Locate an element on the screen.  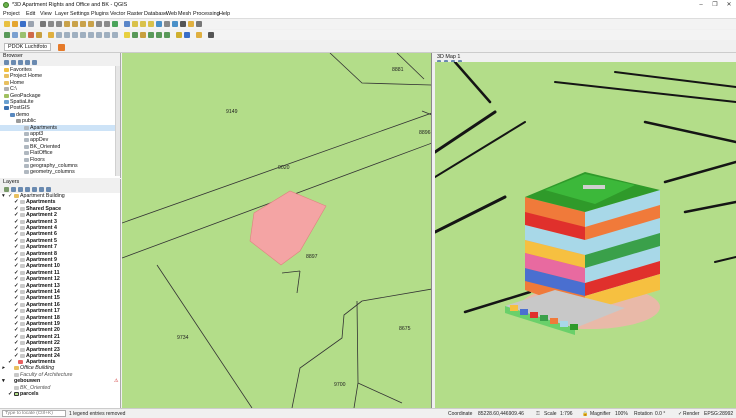
zoom-out-icon is located at coordinates (59, 24).